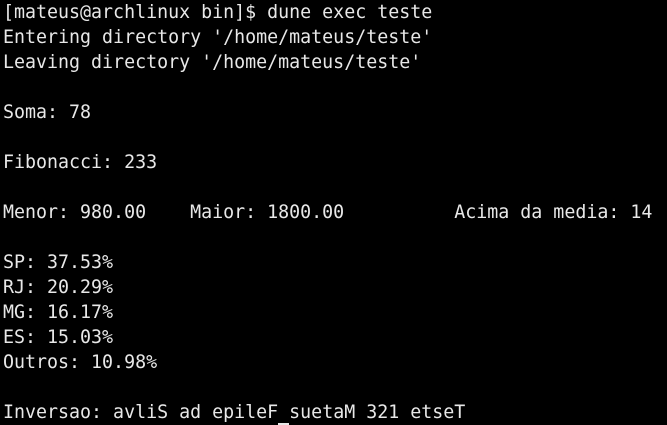  I want to click on output-line-es: ES: 15.03%, so click(58, 337).